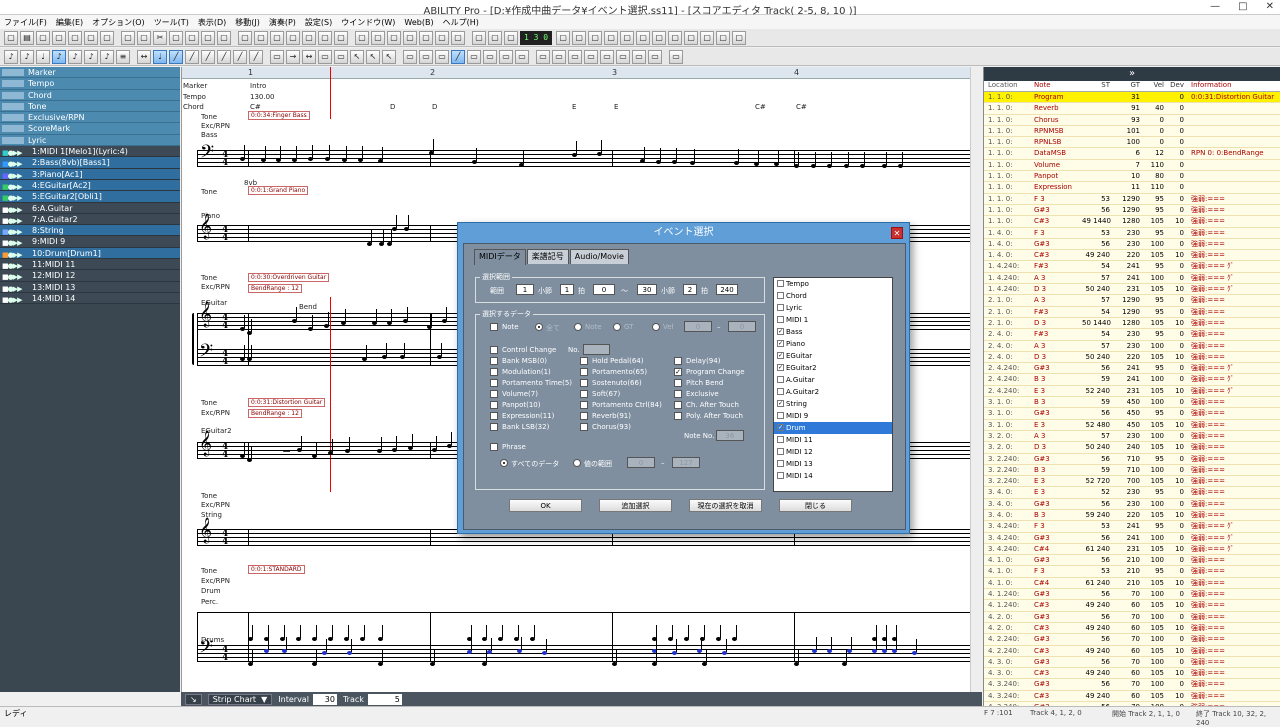  What do you see at coordinates (833, 428) in the screenshot?
I see `track-list-item: ✓ Drum` at bounding box center [833, 428].